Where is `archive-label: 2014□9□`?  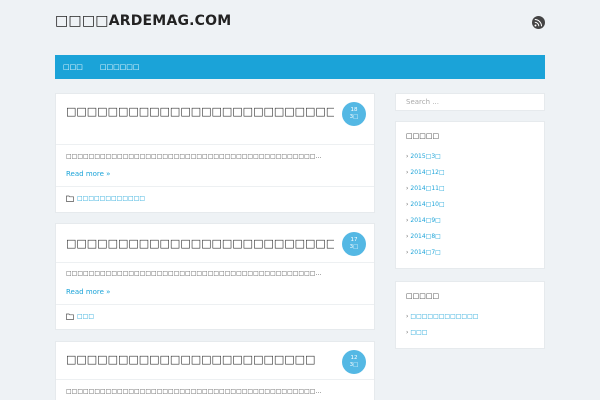 archive-label: 2014□9□ is located at coordinates (425, 220).